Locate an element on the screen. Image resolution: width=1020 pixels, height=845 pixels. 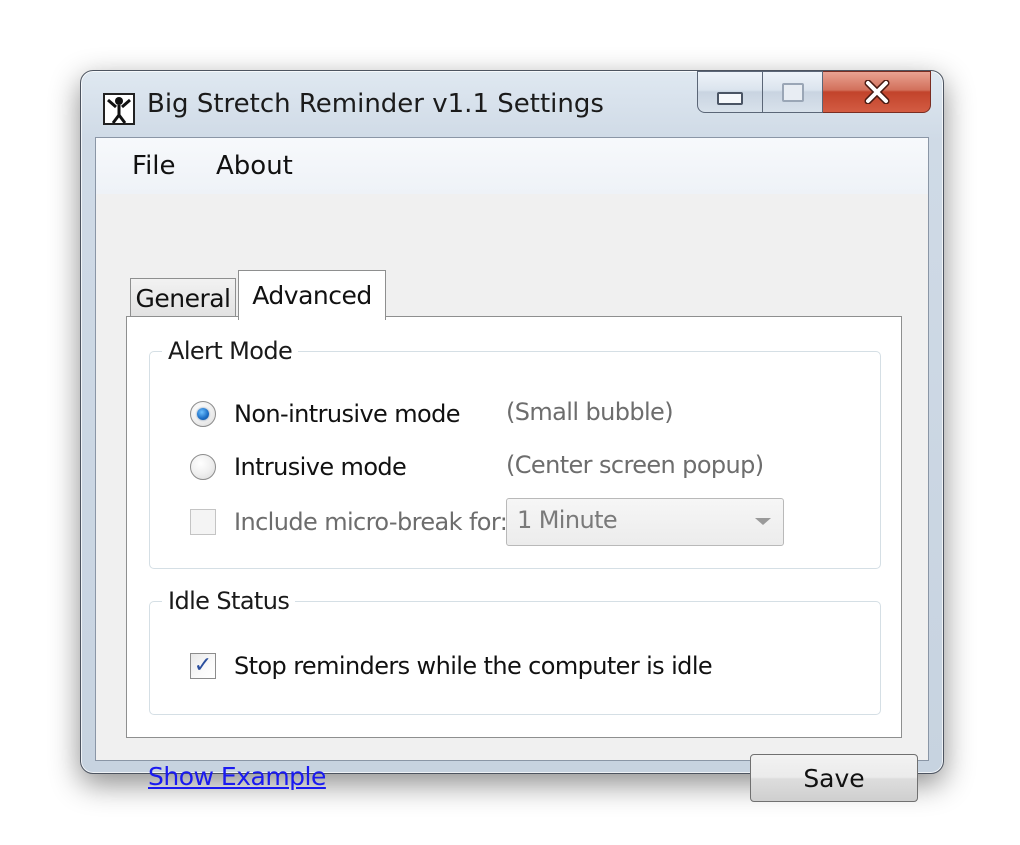
intrusive-hint: (Center screen popup) is located at coordinates (635, 465).